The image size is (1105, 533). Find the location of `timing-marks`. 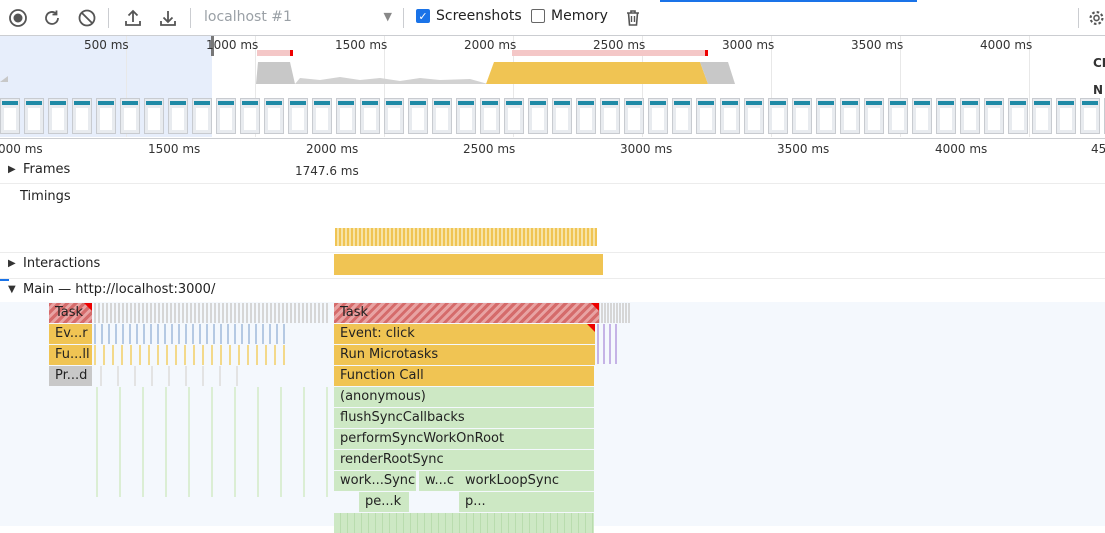

timing-marks is located at coordinates (466, 237).